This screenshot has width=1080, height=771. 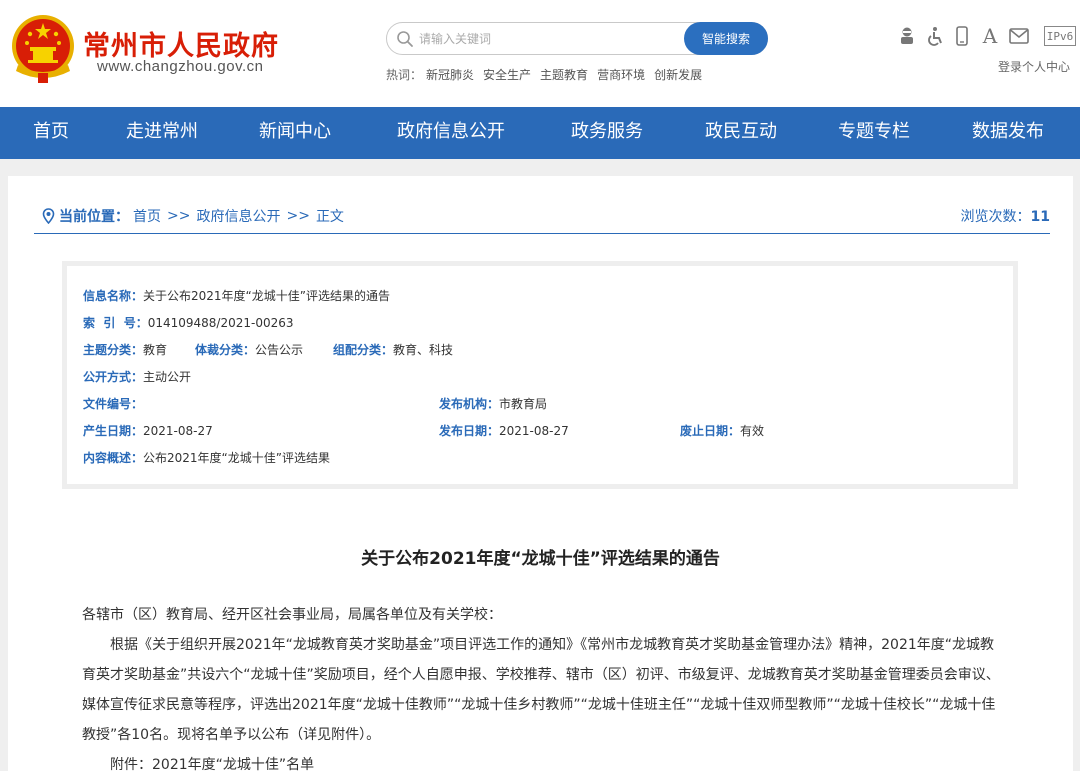 What do you see at coordinates (451, 133) in the screenshot?
I see `nav-item-gov-info: 政府信息公开` at bounding box center [451, 133].